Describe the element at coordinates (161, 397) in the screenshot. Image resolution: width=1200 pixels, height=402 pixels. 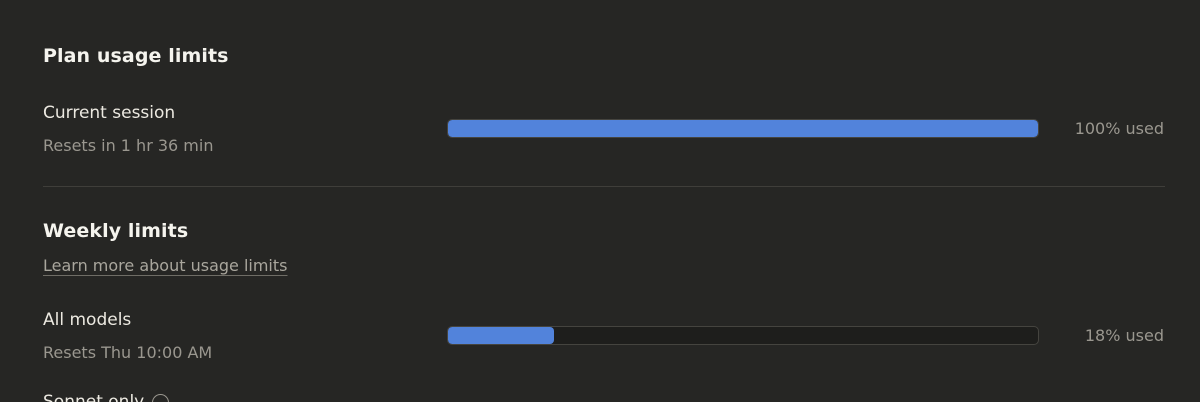
I see `info-icon` at that location.